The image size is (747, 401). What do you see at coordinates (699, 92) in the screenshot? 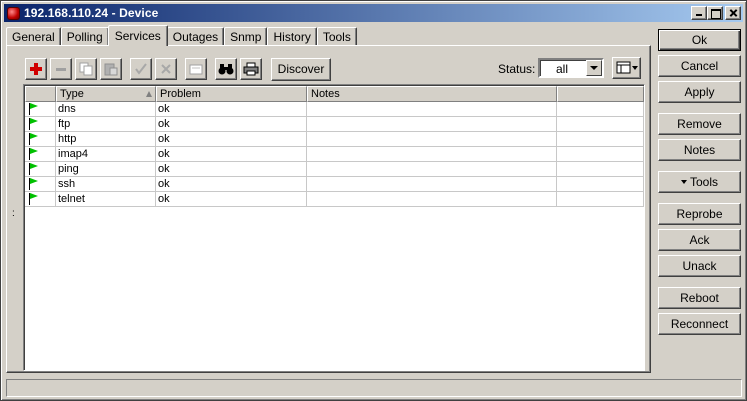
I see `apply-button: Apply` at bounding box center [699, 92].